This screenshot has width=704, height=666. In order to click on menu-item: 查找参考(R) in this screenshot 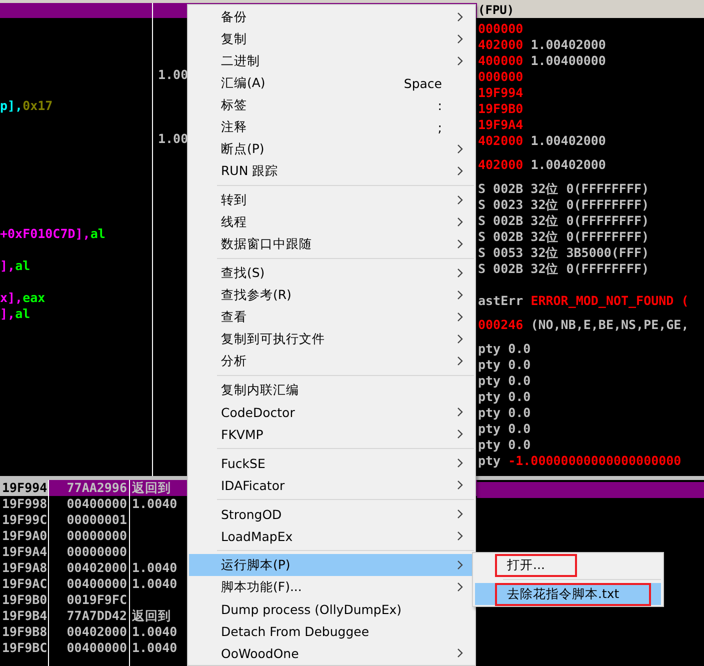, I will do `click(331, 295)`.